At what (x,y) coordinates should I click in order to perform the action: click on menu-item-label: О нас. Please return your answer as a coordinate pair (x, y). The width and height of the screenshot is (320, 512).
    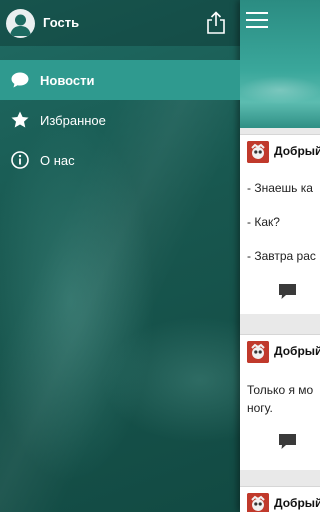
    Looking at the image, I should click on (57, 160).